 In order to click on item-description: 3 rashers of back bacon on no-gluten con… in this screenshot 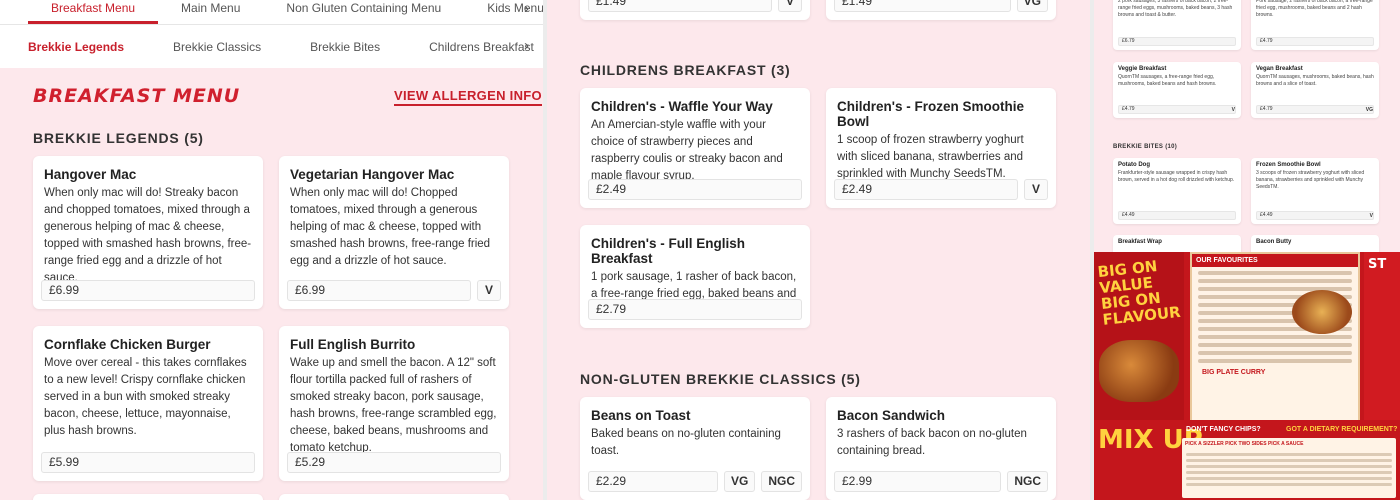, I will do `click(932, 442)`.